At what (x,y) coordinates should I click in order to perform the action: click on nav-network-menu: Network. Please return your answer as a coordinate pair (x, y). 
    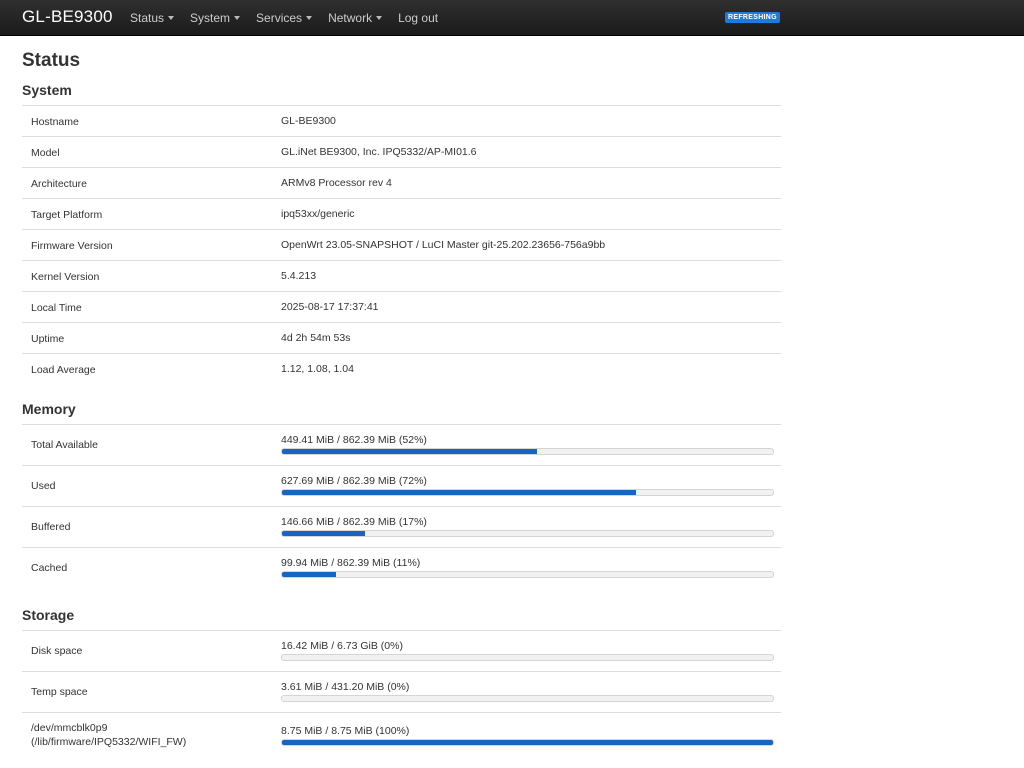
    Looking at the image, I should click on (355, 17).